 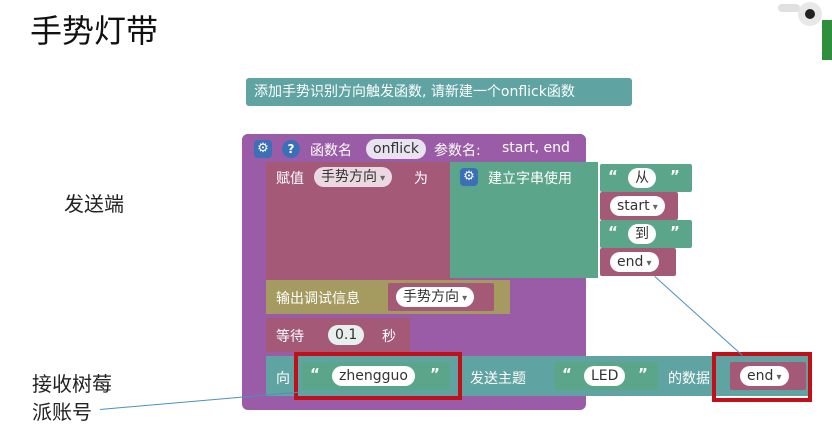 What do you see at coordinates (689, 379) in the screenshot?
I see `send-data-label: 的数据` at bounding box center [689, 379].